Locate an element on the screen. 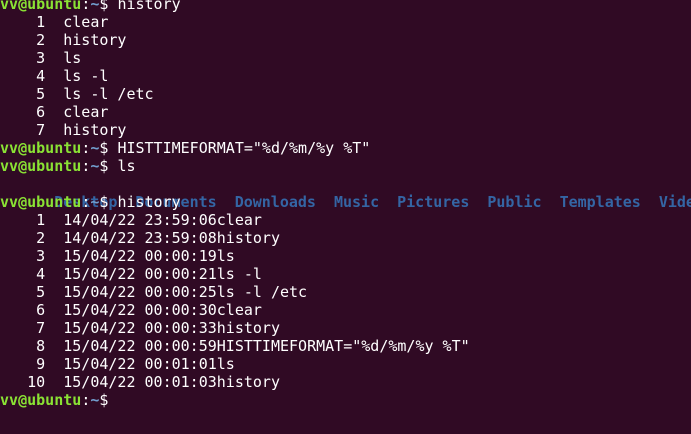 This screenshot has width=691, height=434. history-entry: 2 14/04/22 23:59:08history is located at coordinates (345, 238).